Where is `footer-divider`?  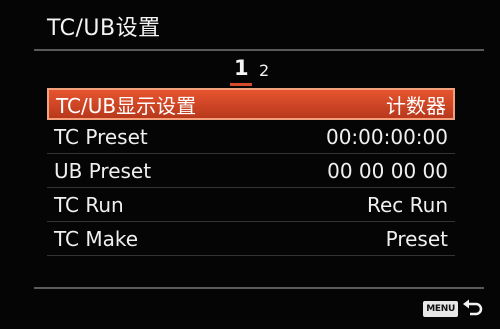 footer-divider is located at coordinates (259, 288).